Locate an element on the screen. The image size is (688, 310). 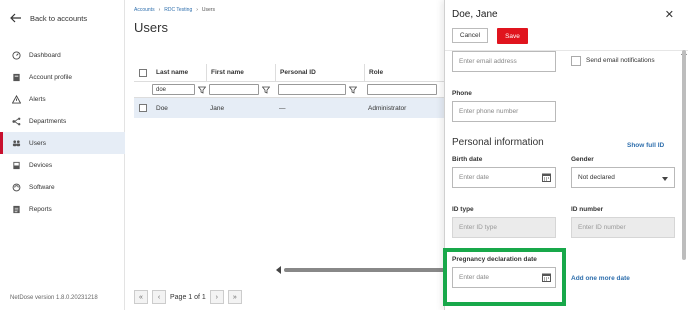
arrow-left-icon is located at coordinates (15, 18).